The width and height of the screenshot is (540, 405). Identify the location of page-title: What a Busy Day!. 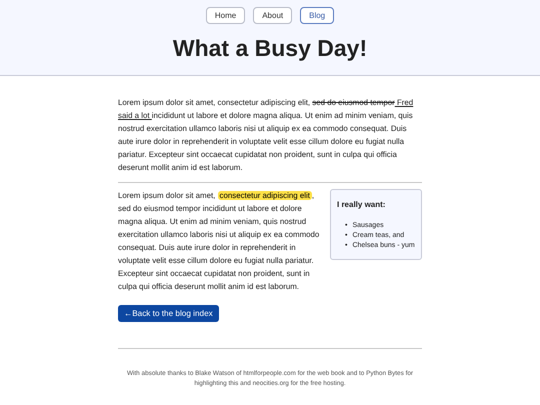
(270, 48).